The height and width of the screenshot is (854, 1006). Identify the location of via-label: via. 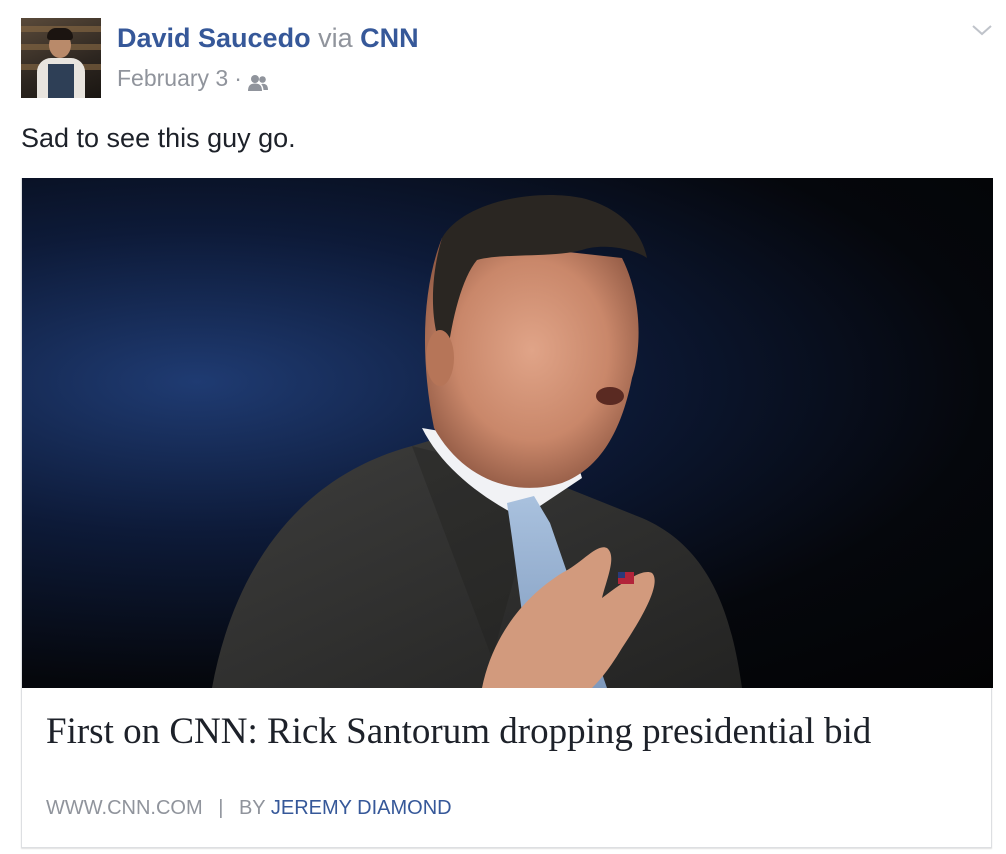
(335, 38).